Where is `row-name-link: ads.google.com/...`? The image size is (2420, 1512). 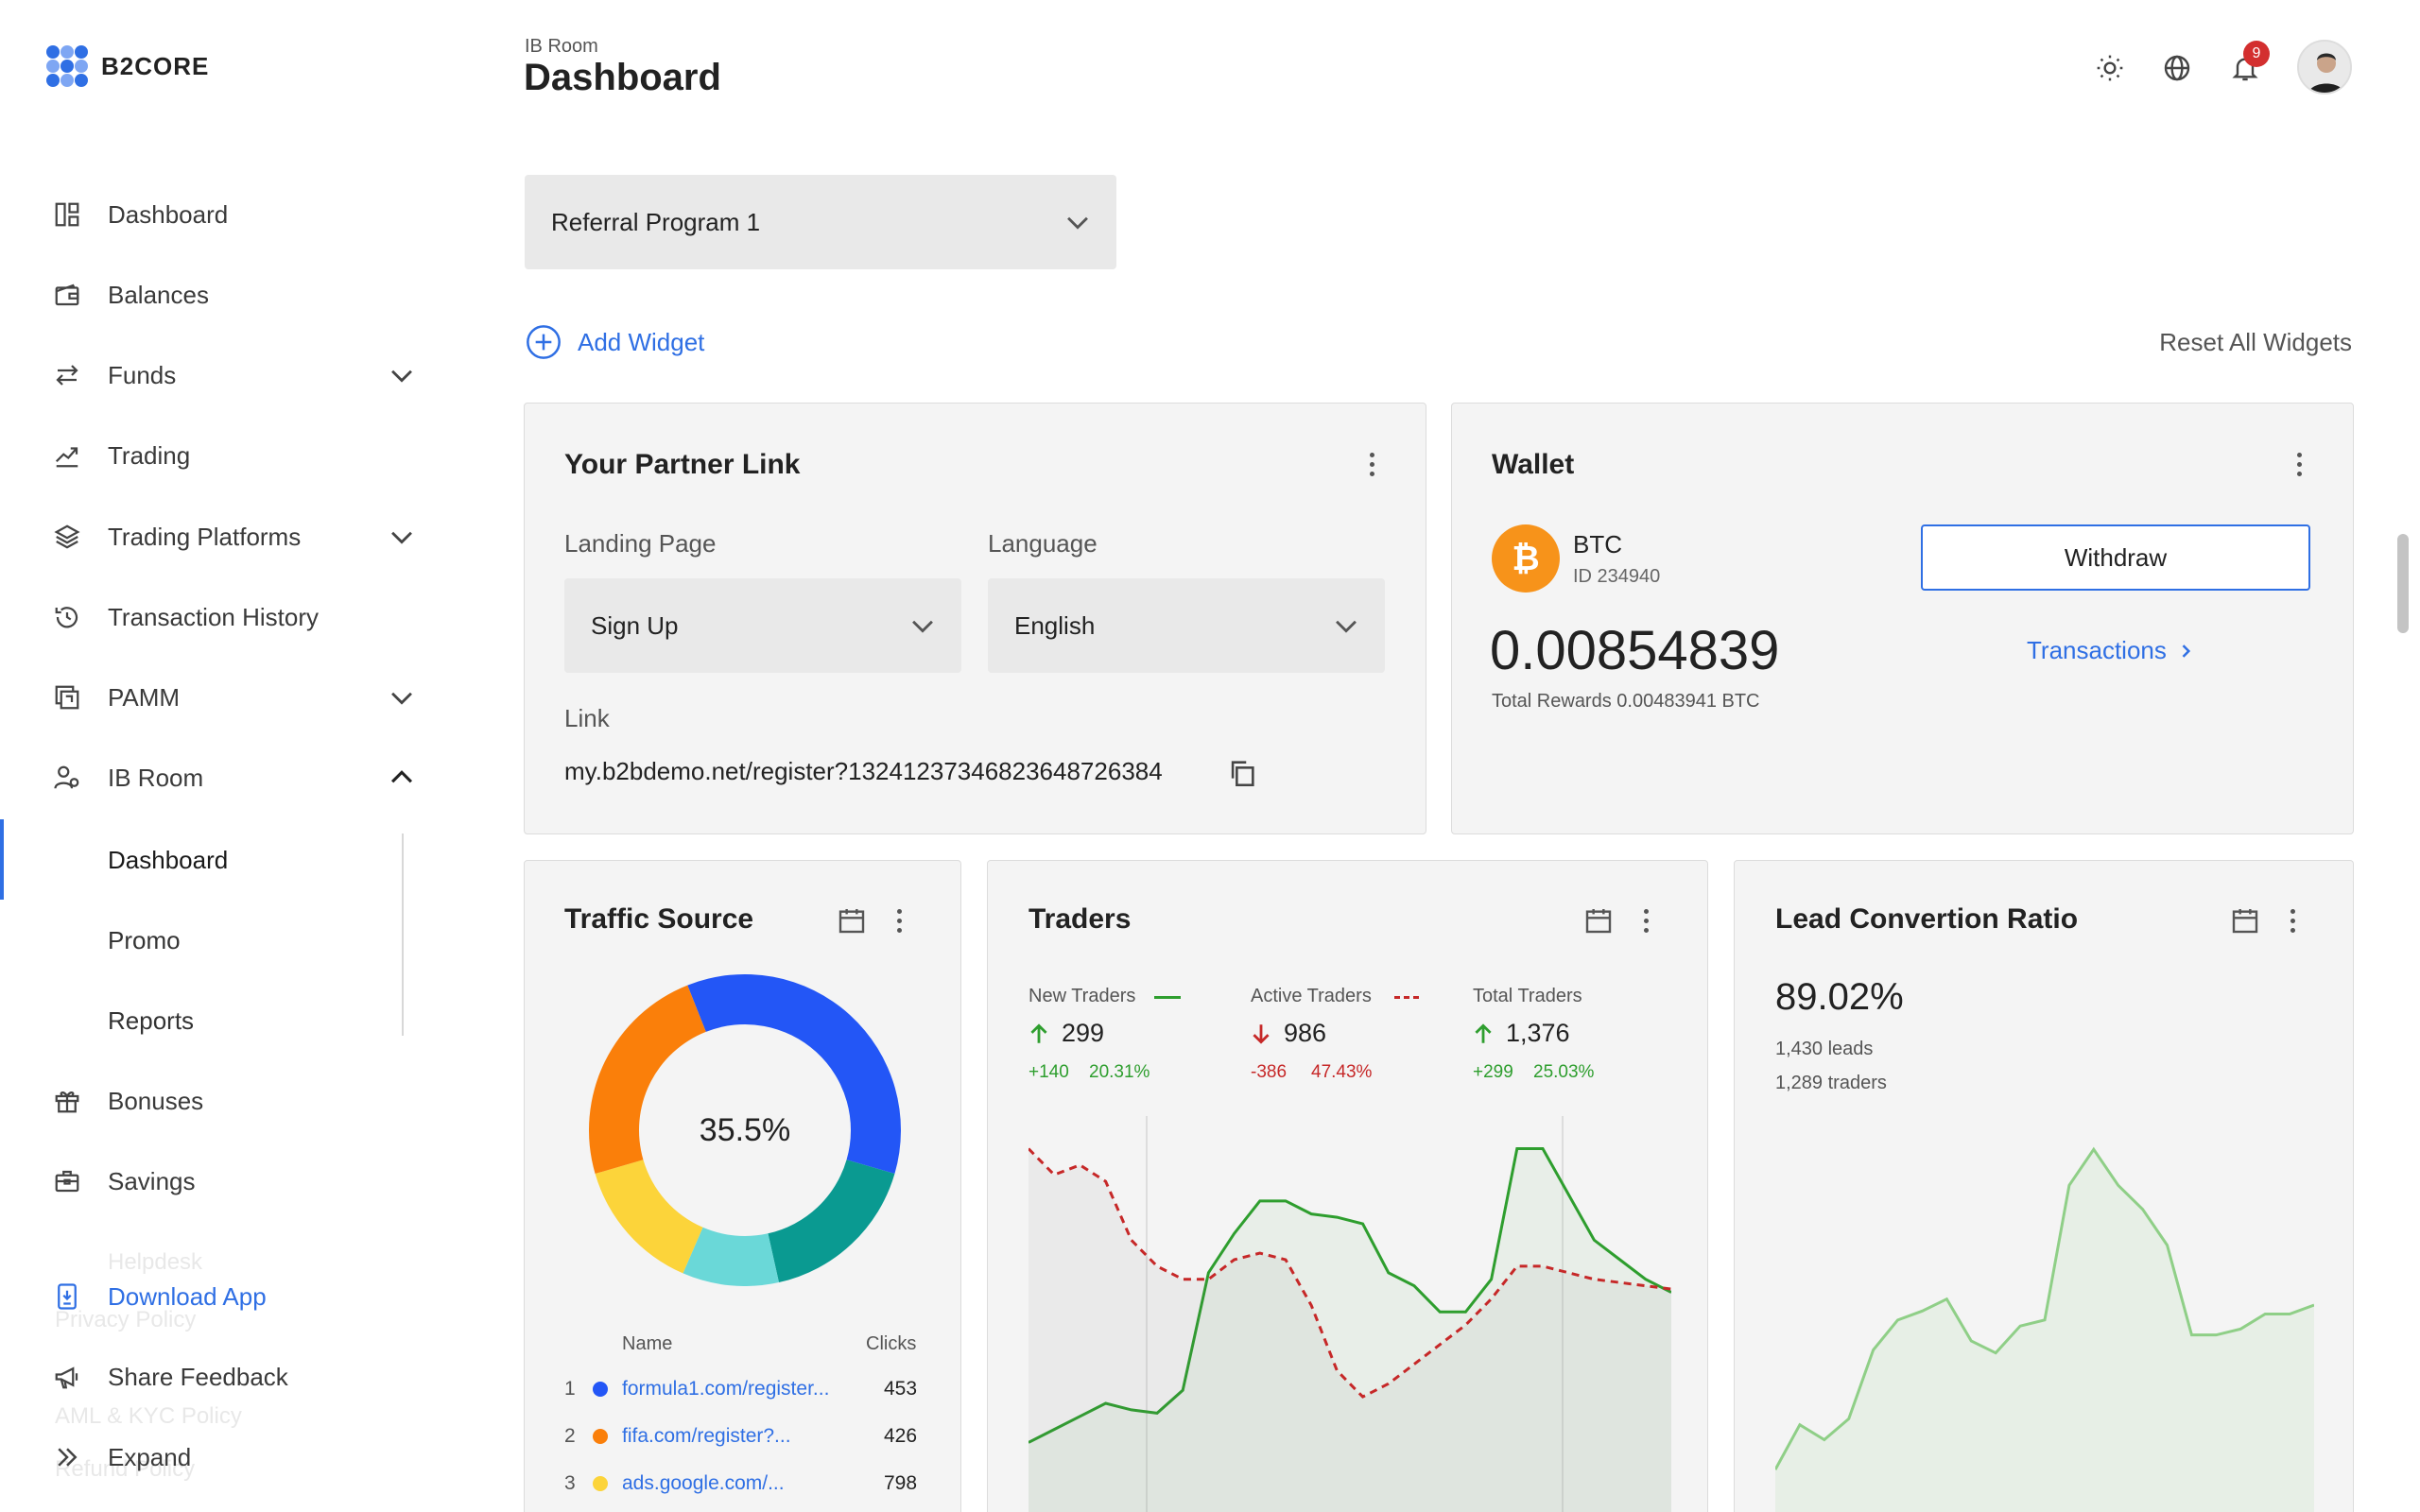 row-name-link: ads.google.com/... is located at coordinates (703, 1483).